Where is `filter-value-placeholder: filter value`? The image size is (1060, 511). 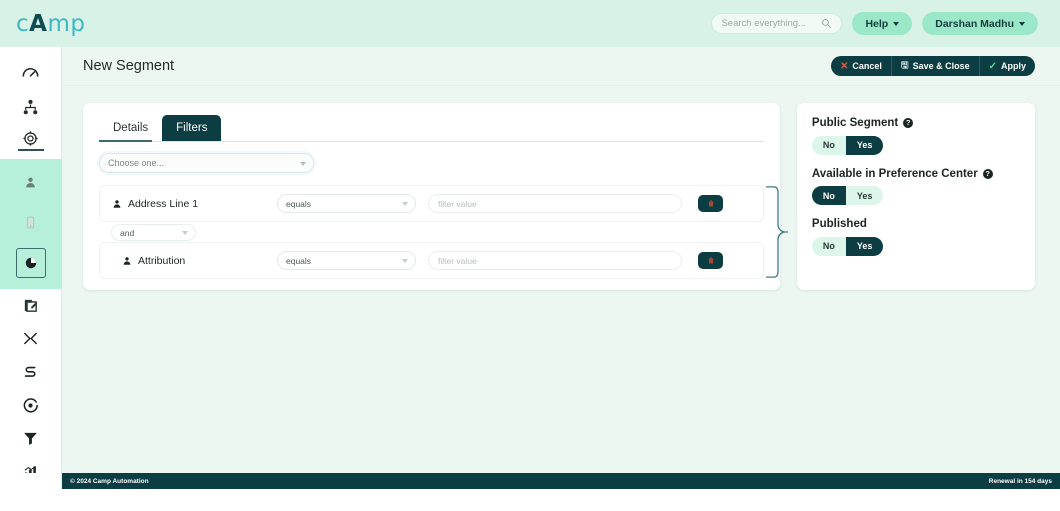 filter-value-placeholder: filter value is located at coordinates (457, 260).